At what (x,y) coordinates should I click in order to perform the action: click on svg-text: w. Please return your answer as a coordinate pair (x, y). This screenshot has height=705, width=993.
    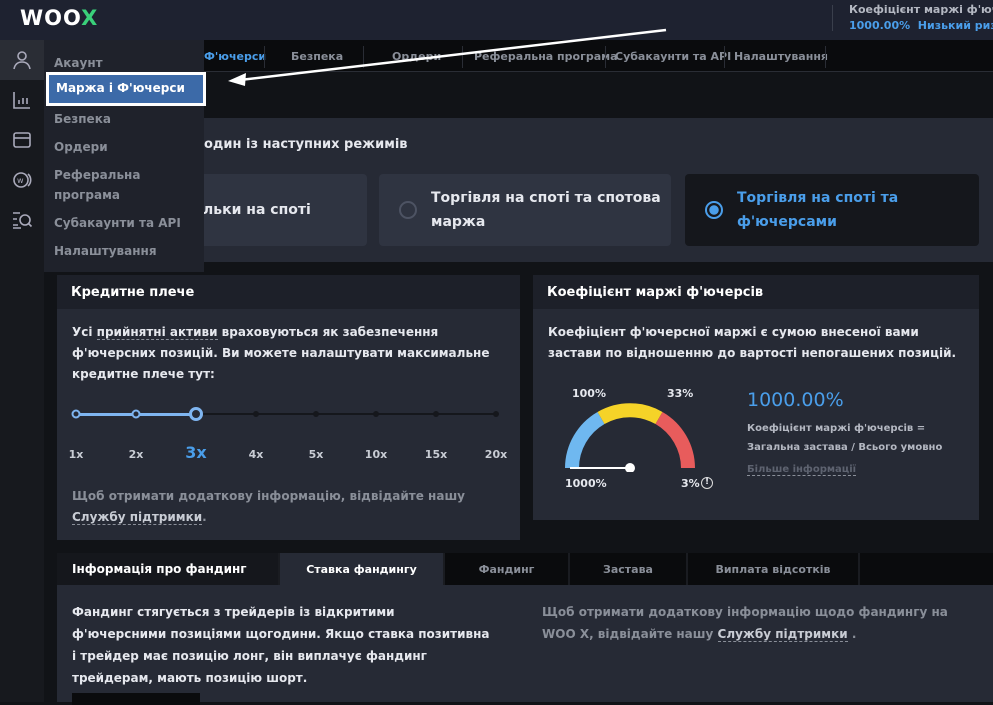
    Looking at the image, I should click on (20, 180).